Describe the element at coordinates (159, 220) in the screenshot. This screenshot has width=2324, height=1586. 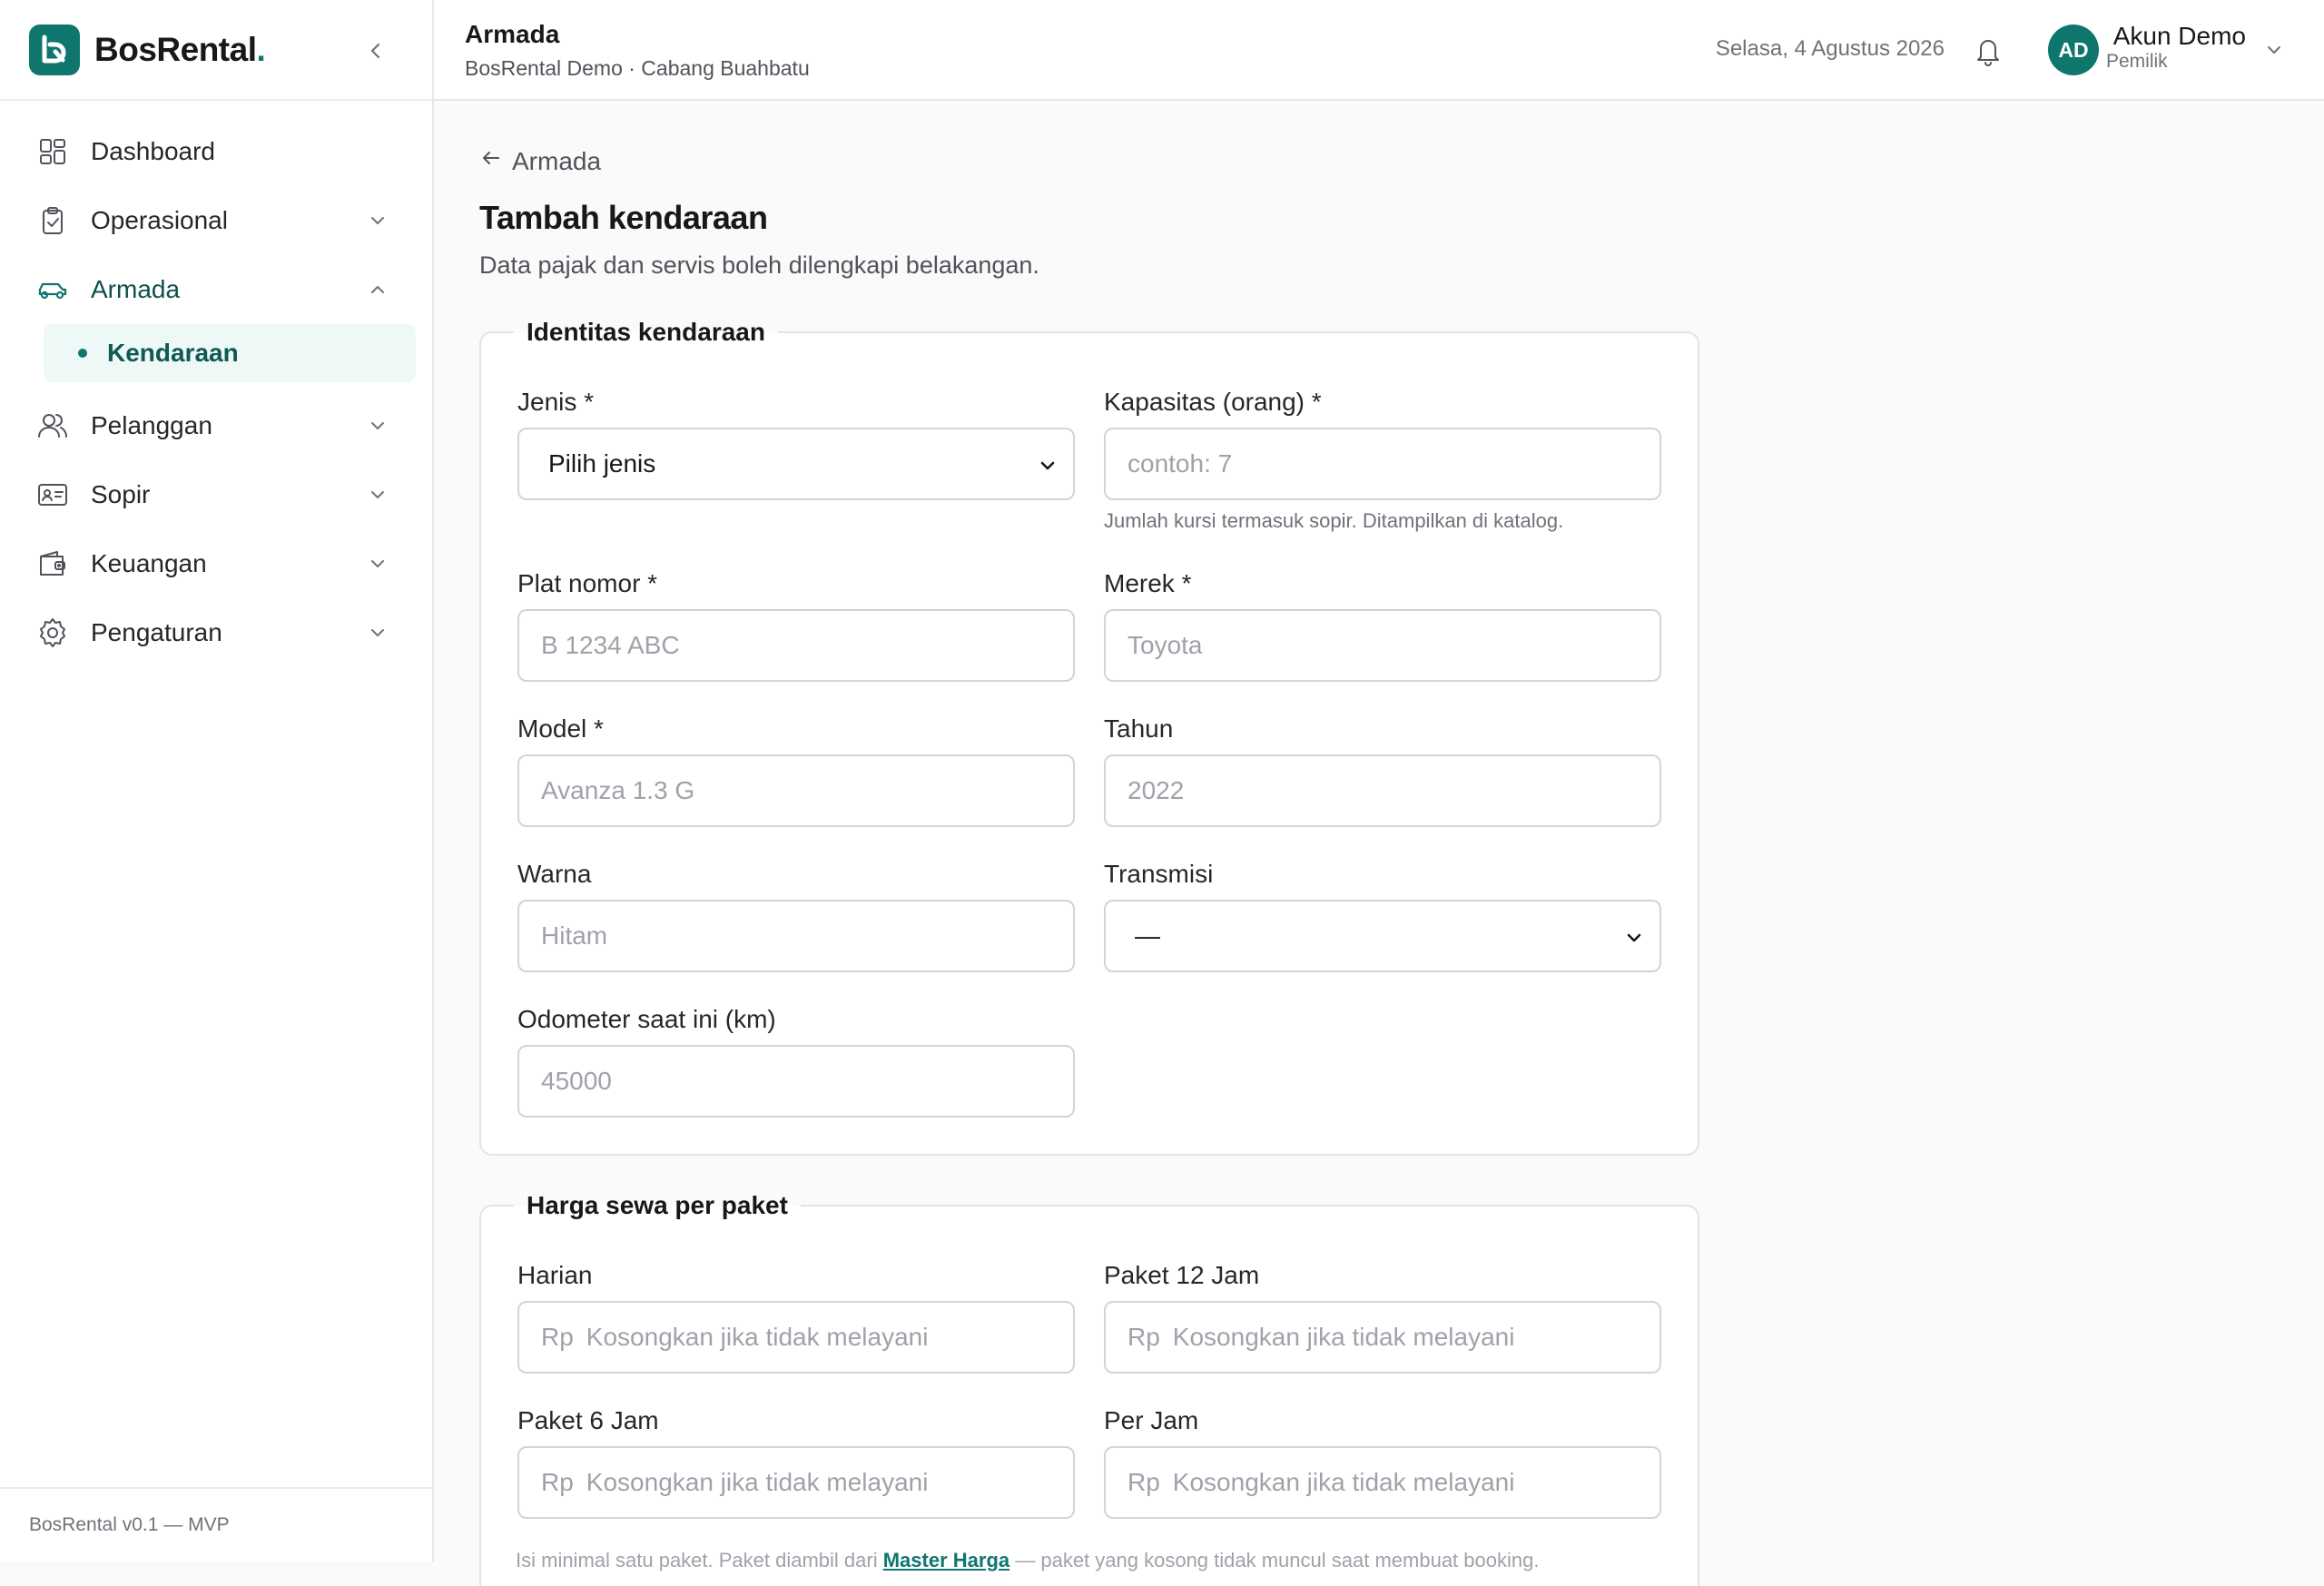
I see `sidebar-item-label: Operasional` at that location.